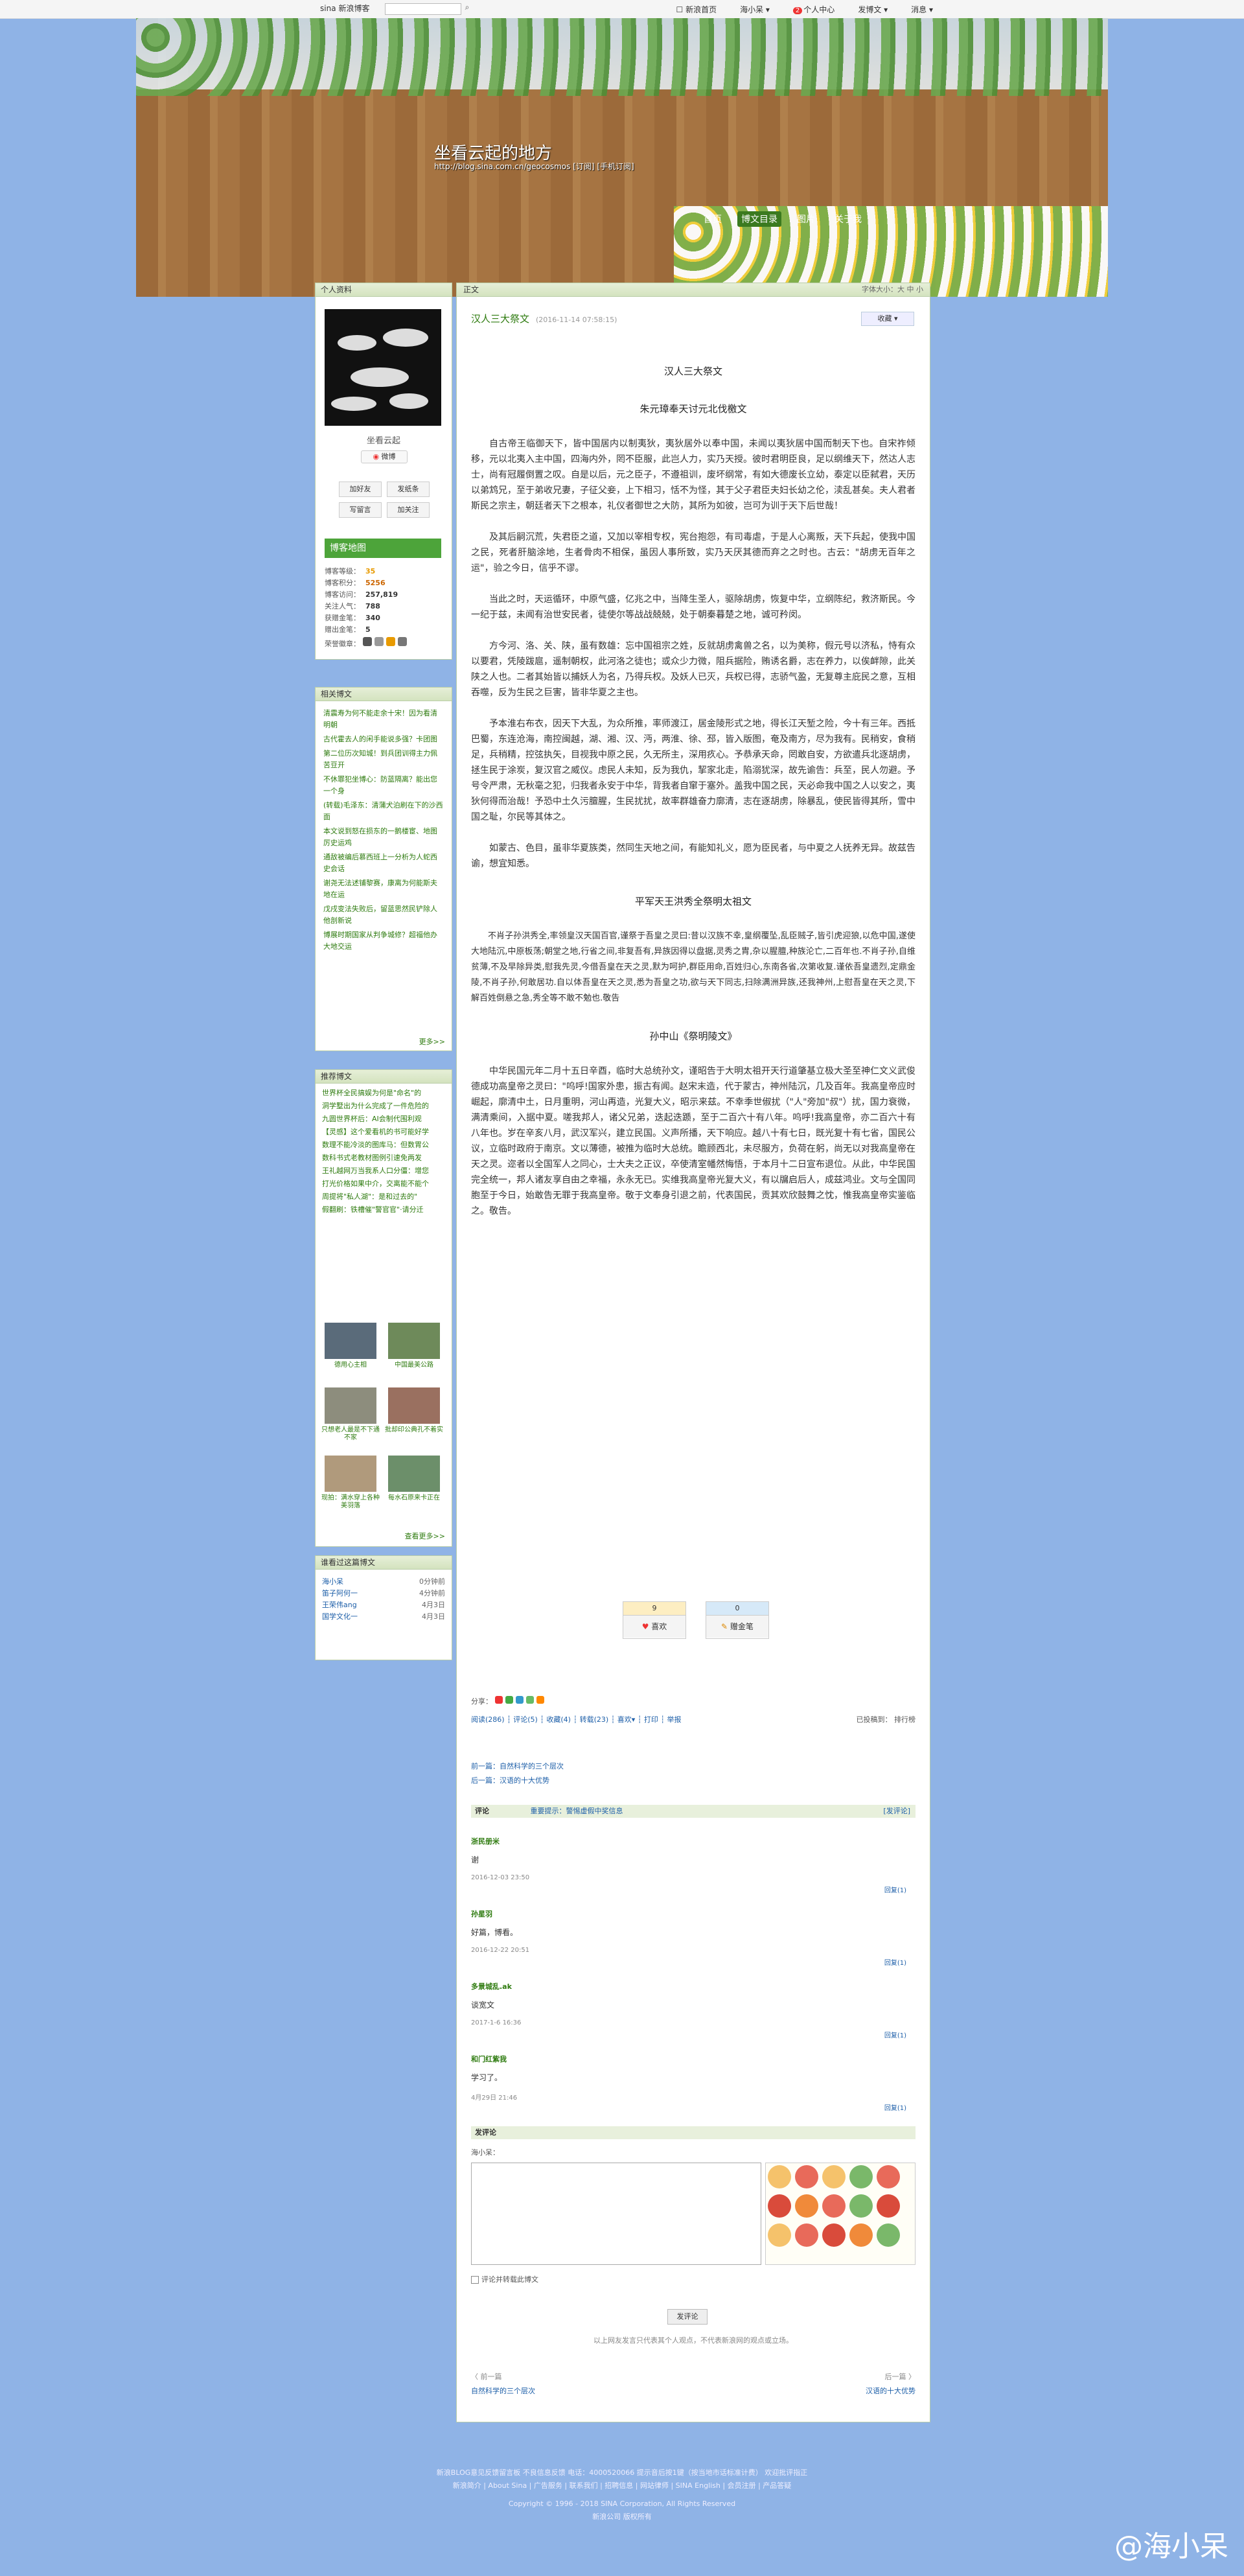 Image resolution: width=1244 pixels, height=2576 pixels. What do you see at coordinates (432, 1041) in the screenshot?
I see `related-more-link: 更多>>` at bounding box center [432, 1041].